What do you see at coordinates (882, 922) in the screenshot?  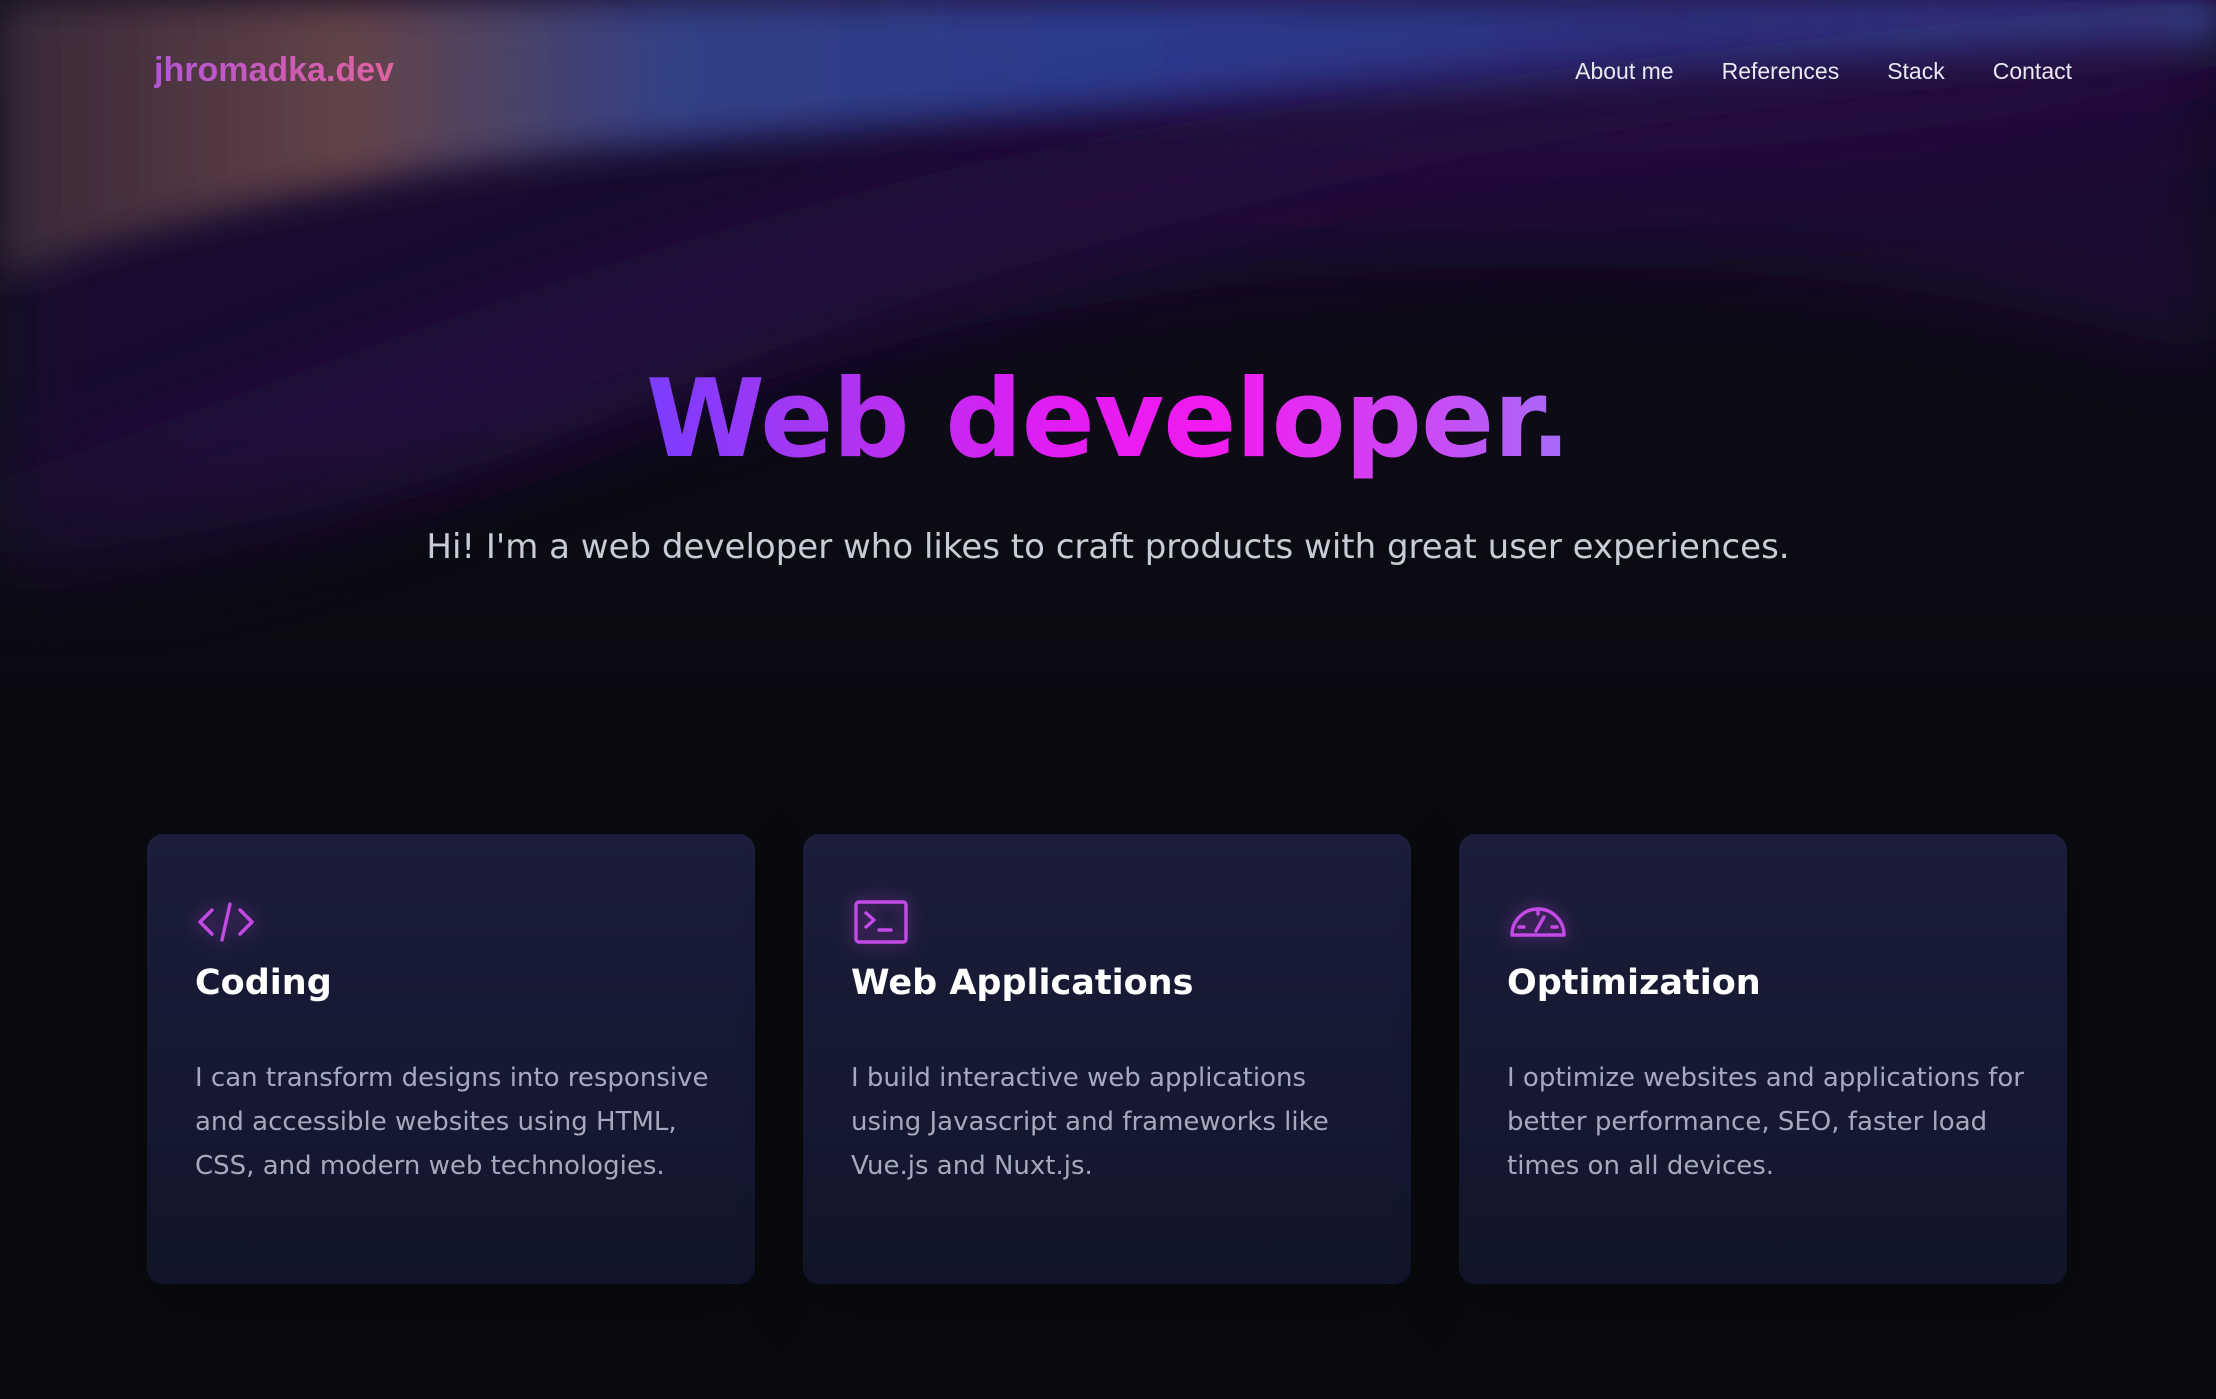 I see `terminal-icon` at bounding box center [882, 922].